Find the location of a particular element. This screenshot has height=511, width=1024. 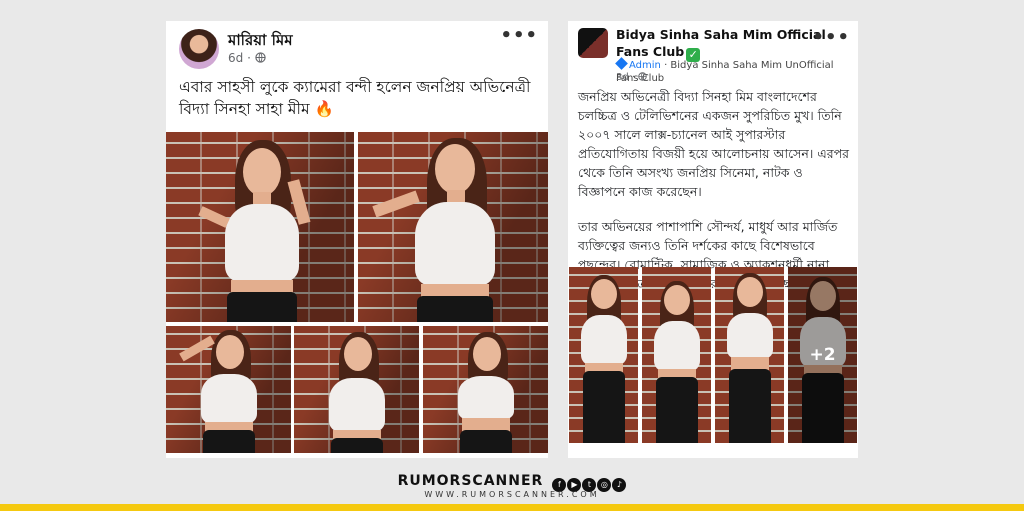

post-photo-4: +2 is located at coordinates (822, 355).